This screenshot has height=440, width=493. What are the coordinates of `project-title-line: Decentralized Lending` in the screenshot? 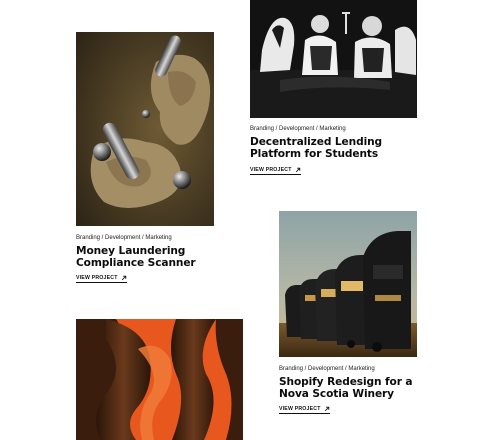 It's located at (316, 142).